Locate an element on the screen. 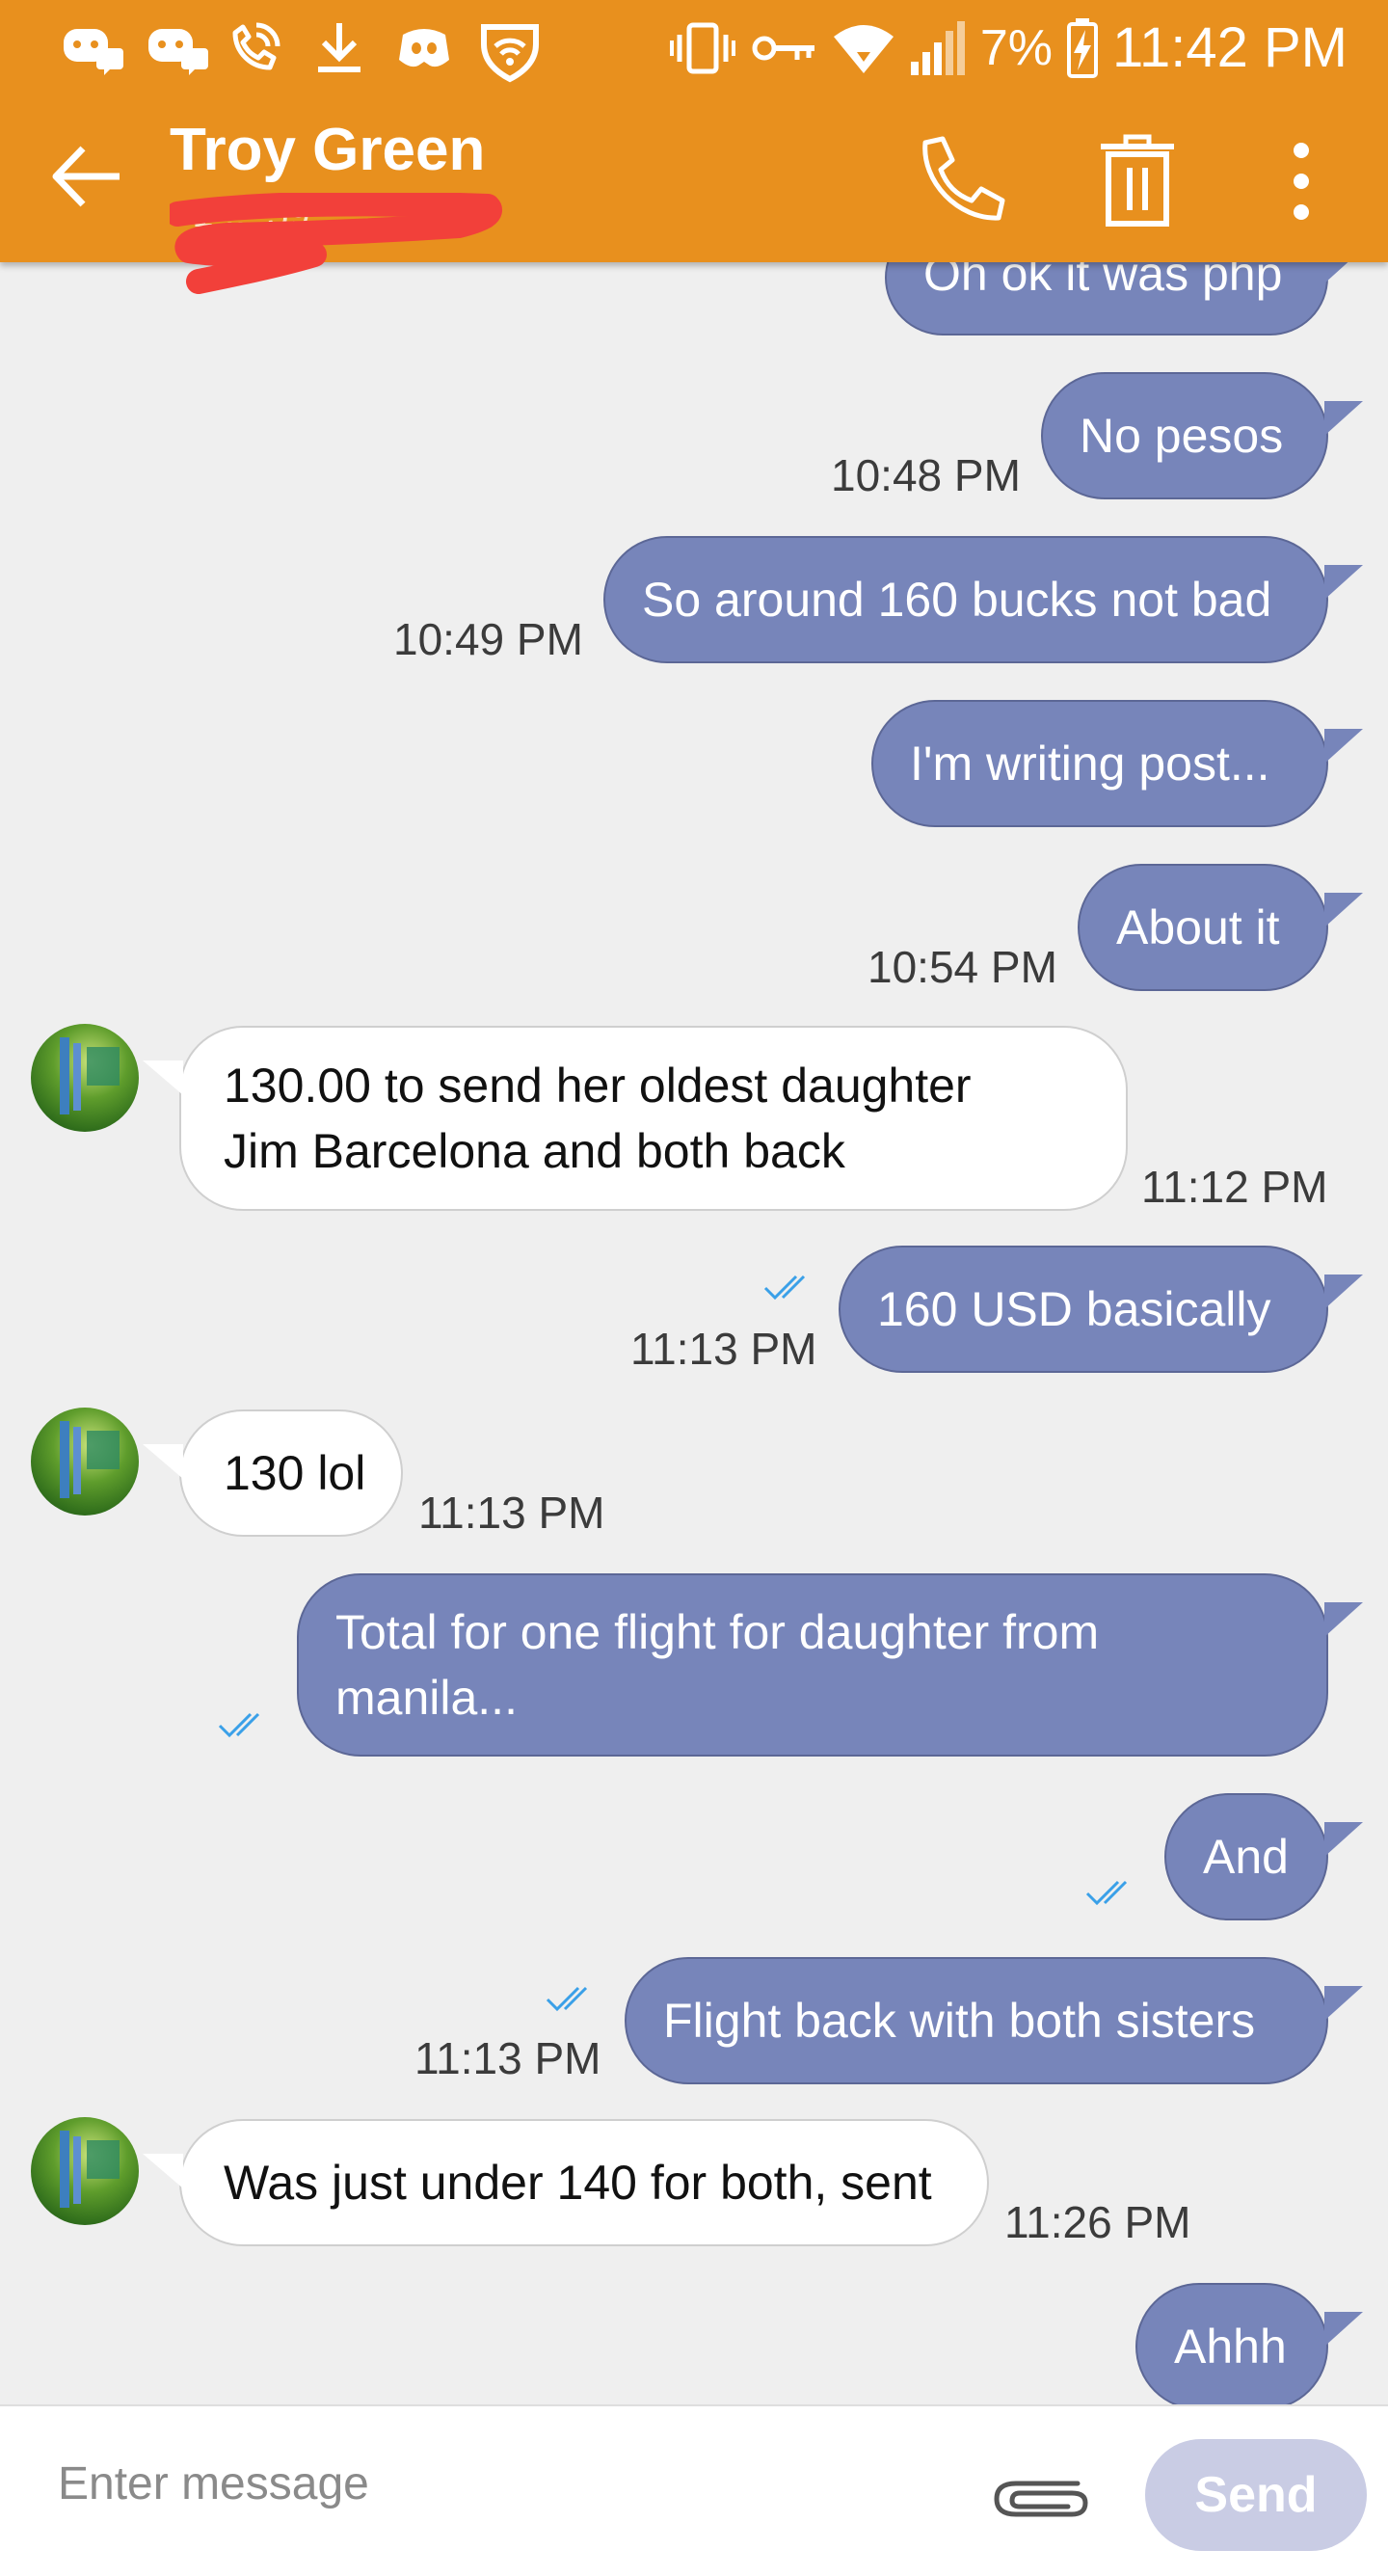  status-clock: 11:42 PM is located at coordinates (1230, 48).